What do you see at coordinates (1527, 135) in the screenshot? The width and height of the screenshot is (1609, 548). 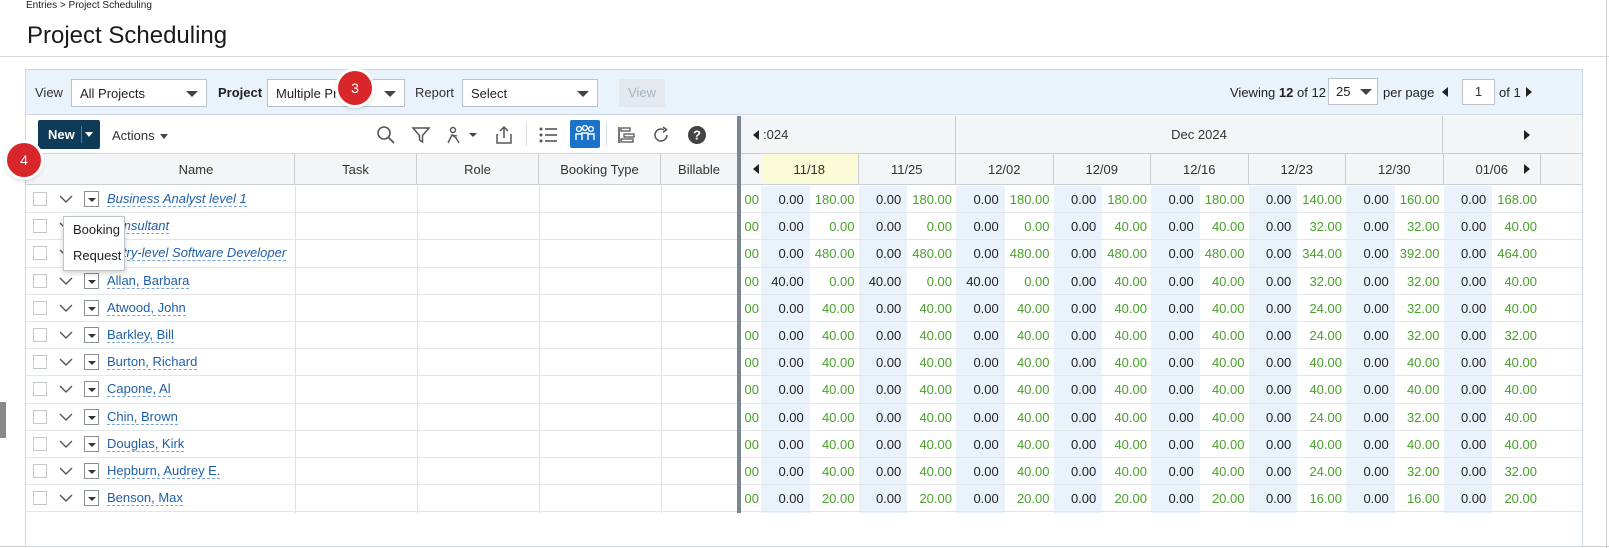 I see `timeline-next-icon` at bounding box center [1527, 135].